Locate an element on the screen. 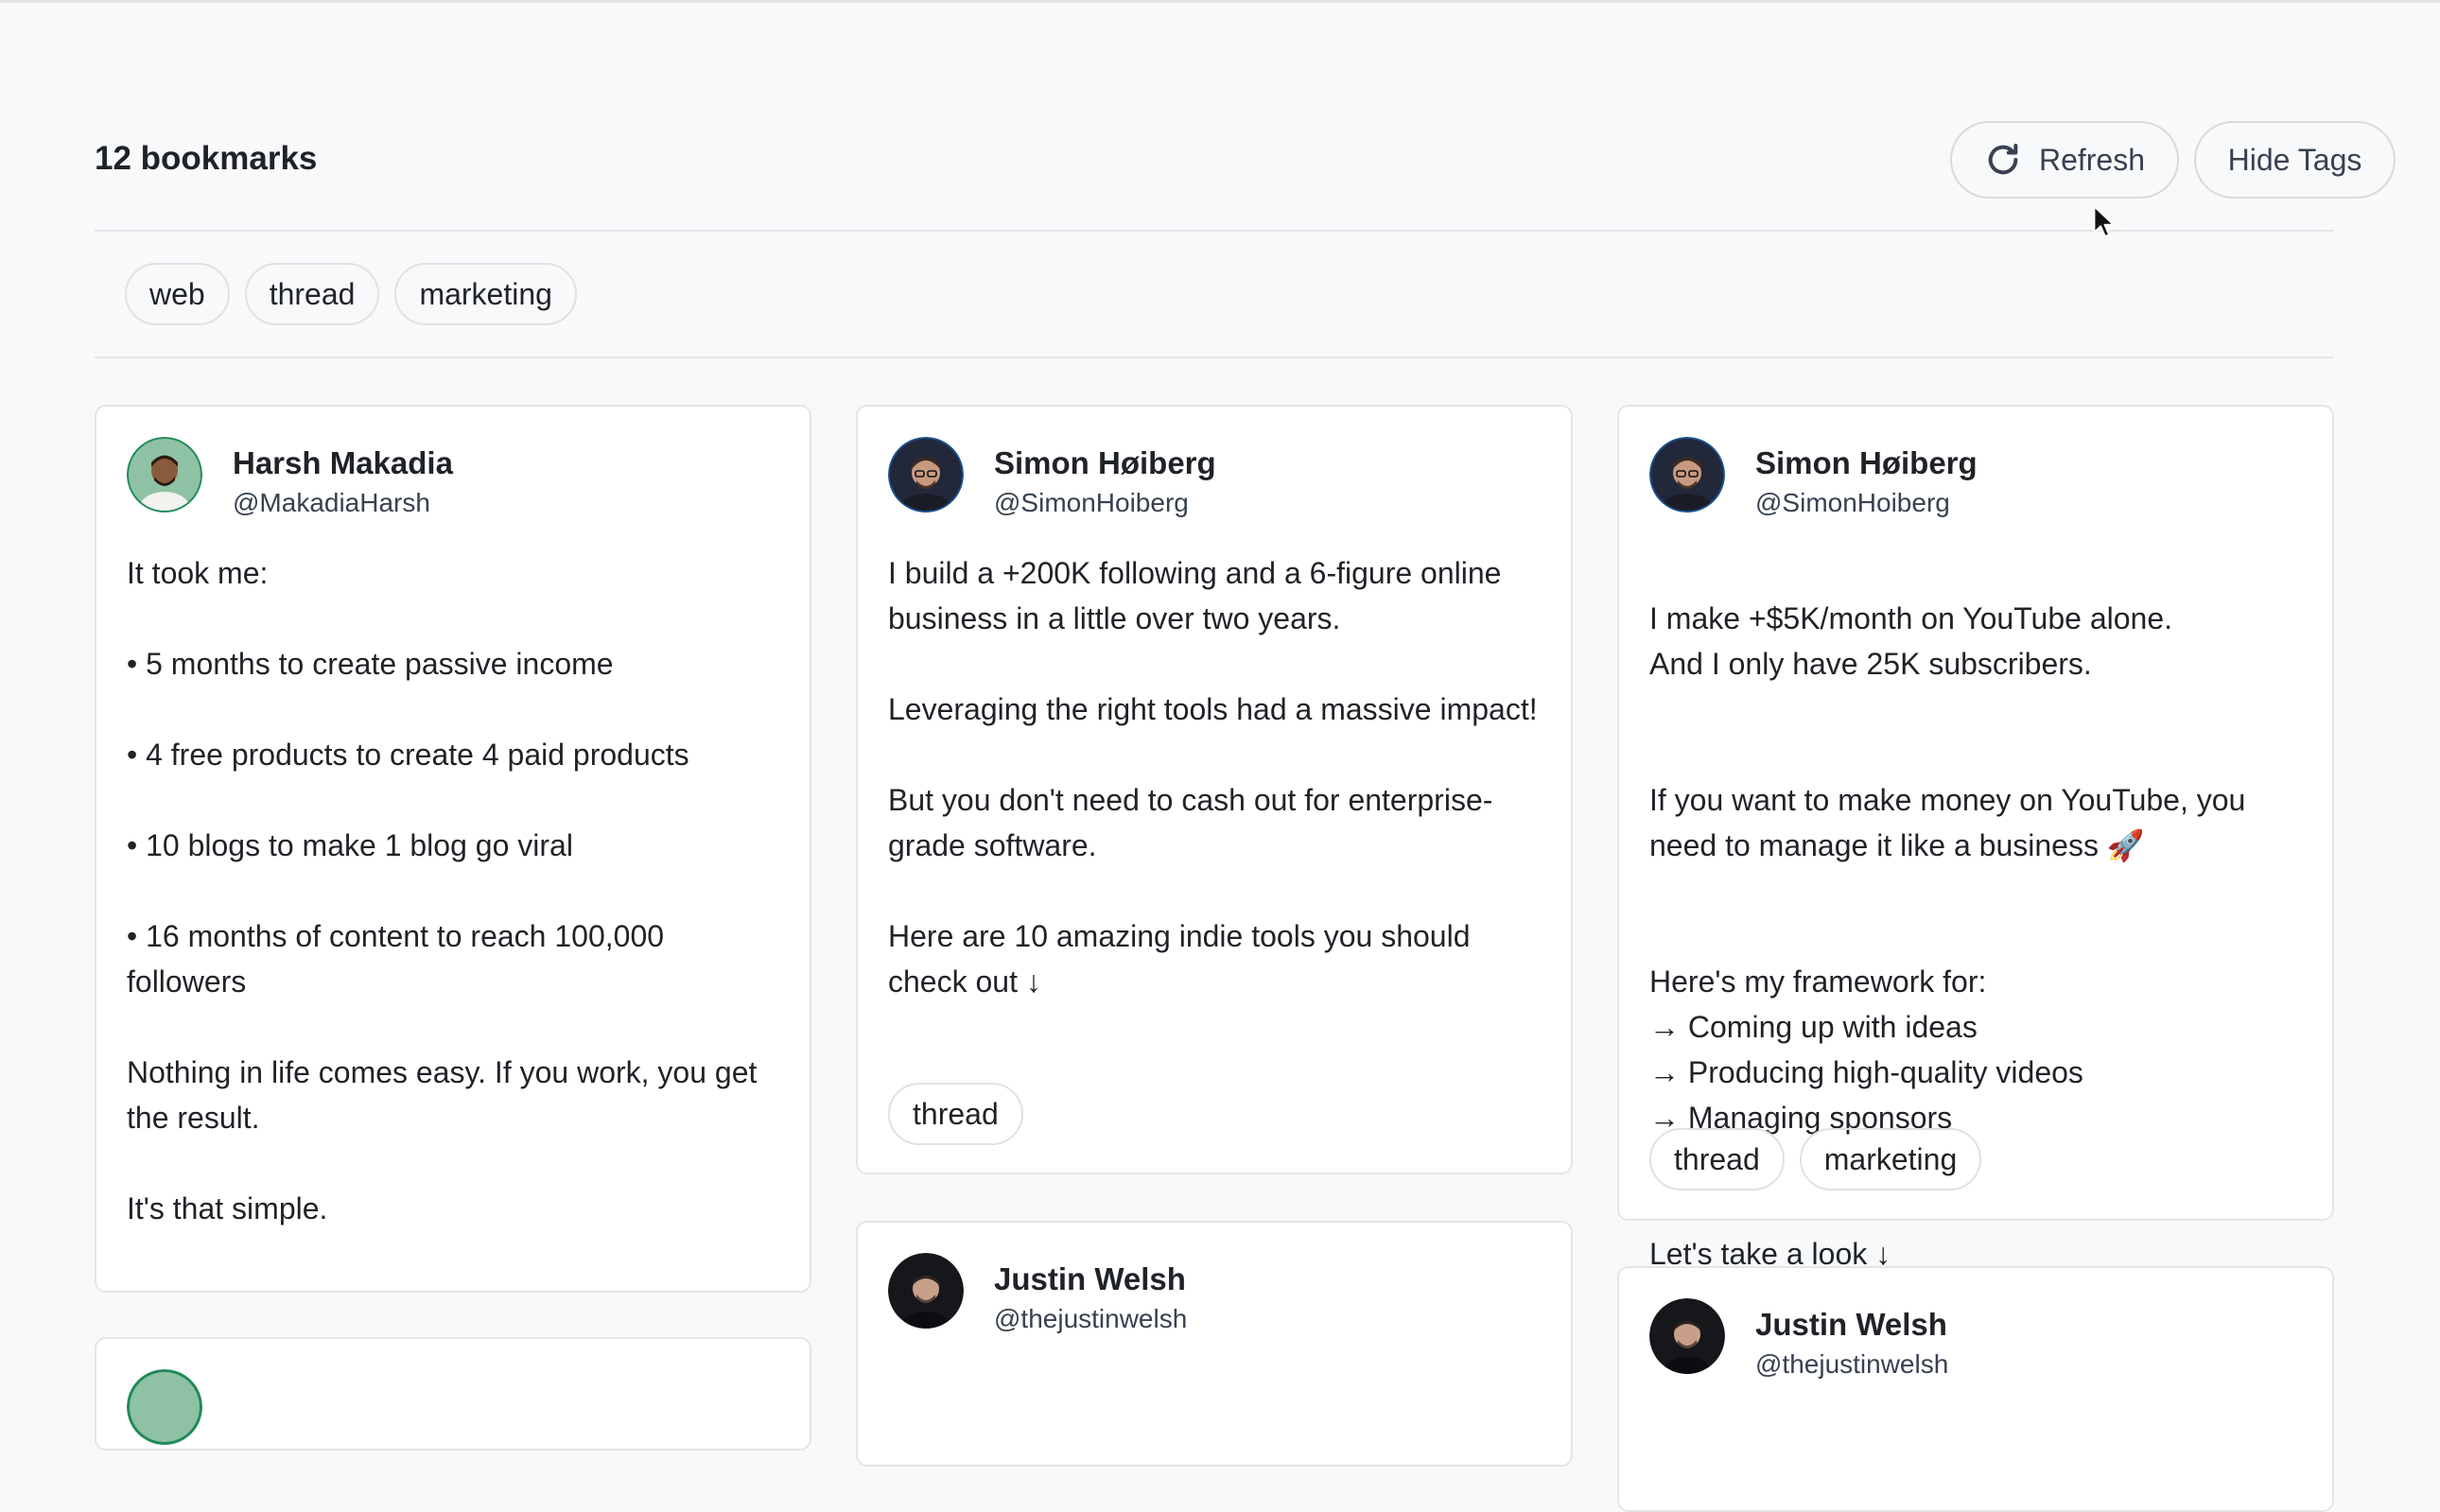 The image size is (2440, 1512). hide-tags-button: Hide Tags is located at coordinates (2295, 160).